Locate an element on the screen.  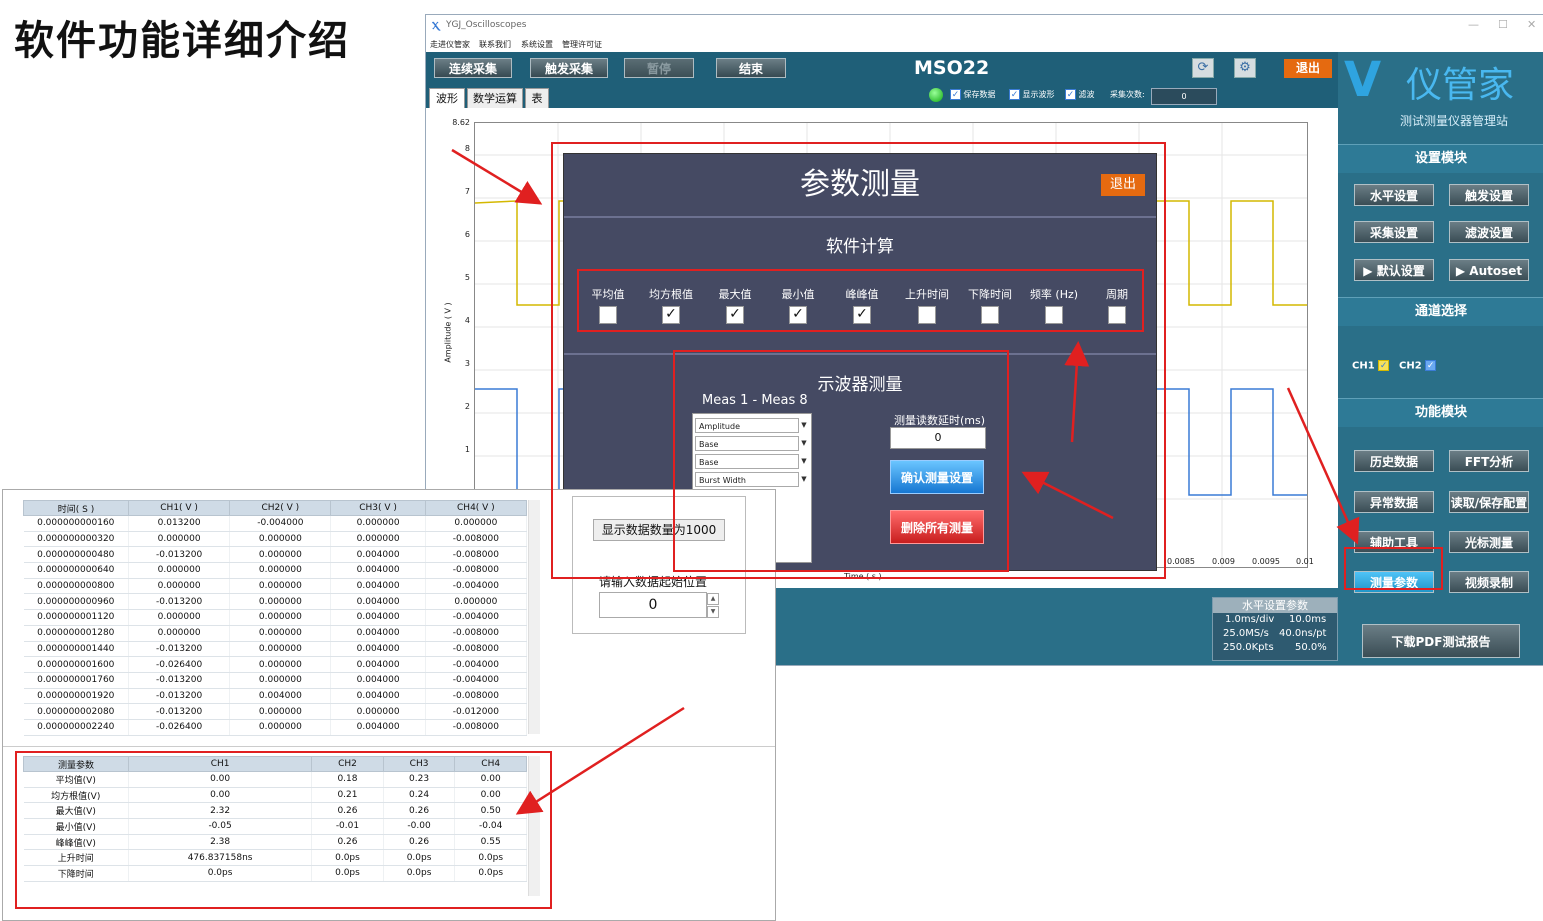
arrow-to-measure-button is located at coordinates (1323, 466).